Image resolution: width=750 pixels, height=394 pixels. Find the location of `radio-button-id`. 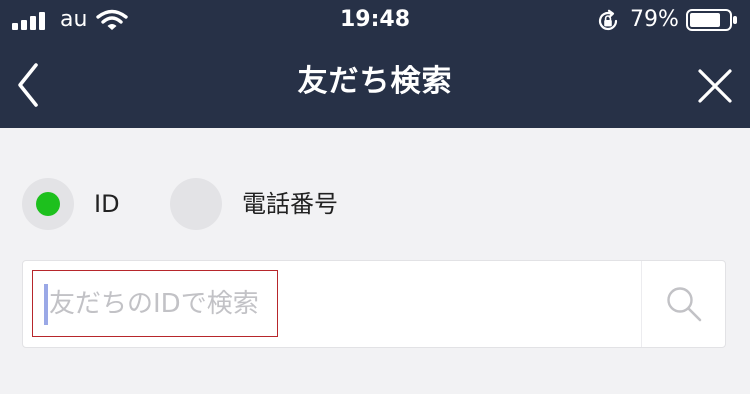

radio-button-id is located at coordinates (48, 204).